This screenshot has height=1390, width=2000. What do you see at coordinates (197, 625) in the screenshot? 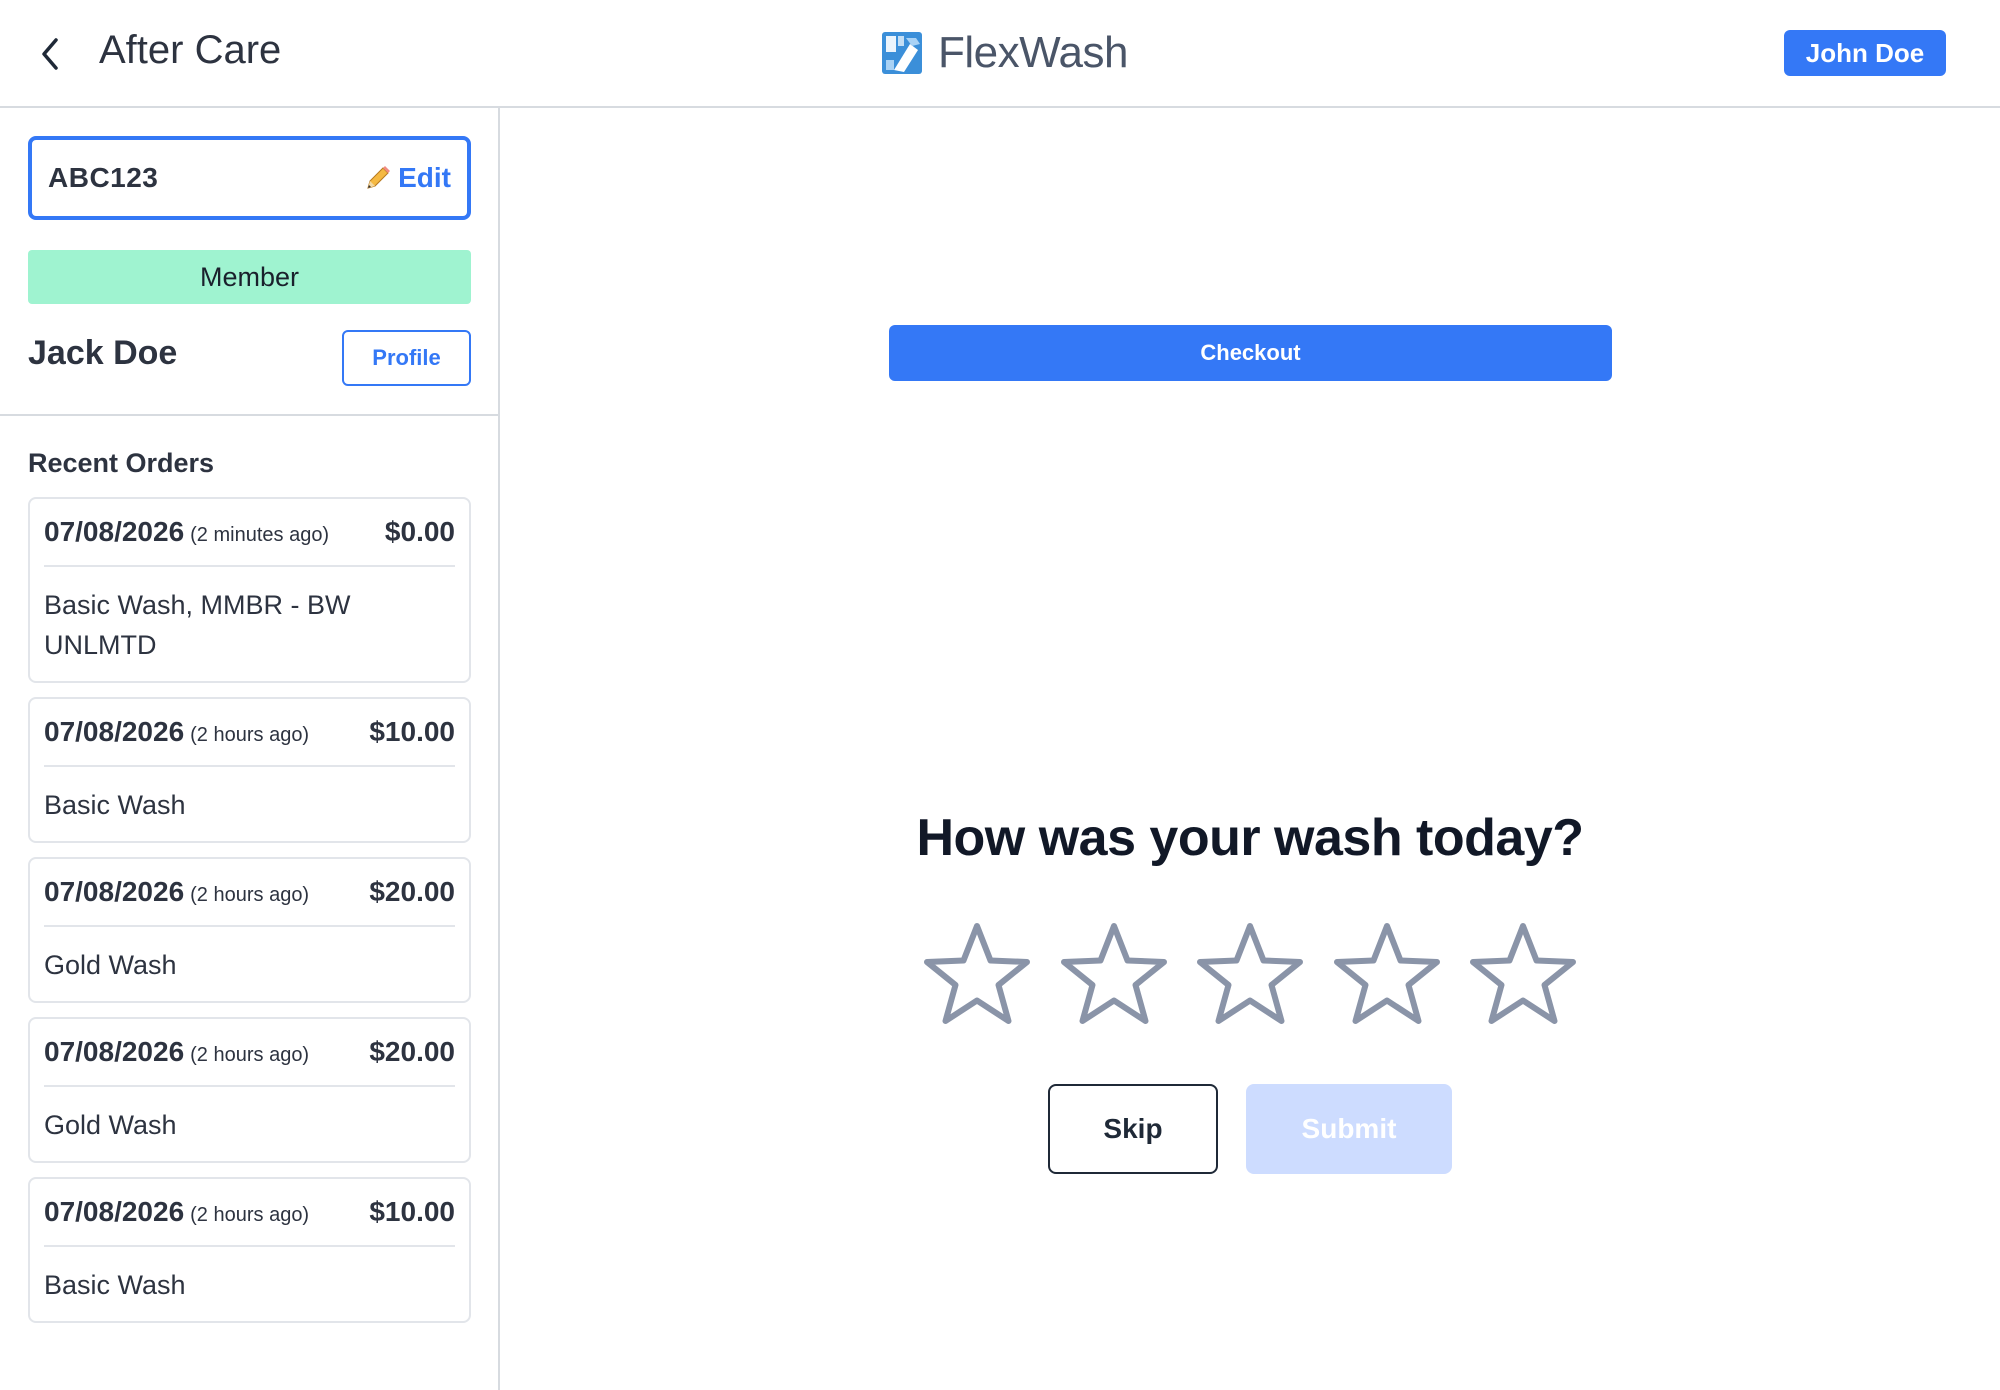
I see `order-items: Basic Wash, MMBR - BW UNLMTD` at bounding box center [197, 625].